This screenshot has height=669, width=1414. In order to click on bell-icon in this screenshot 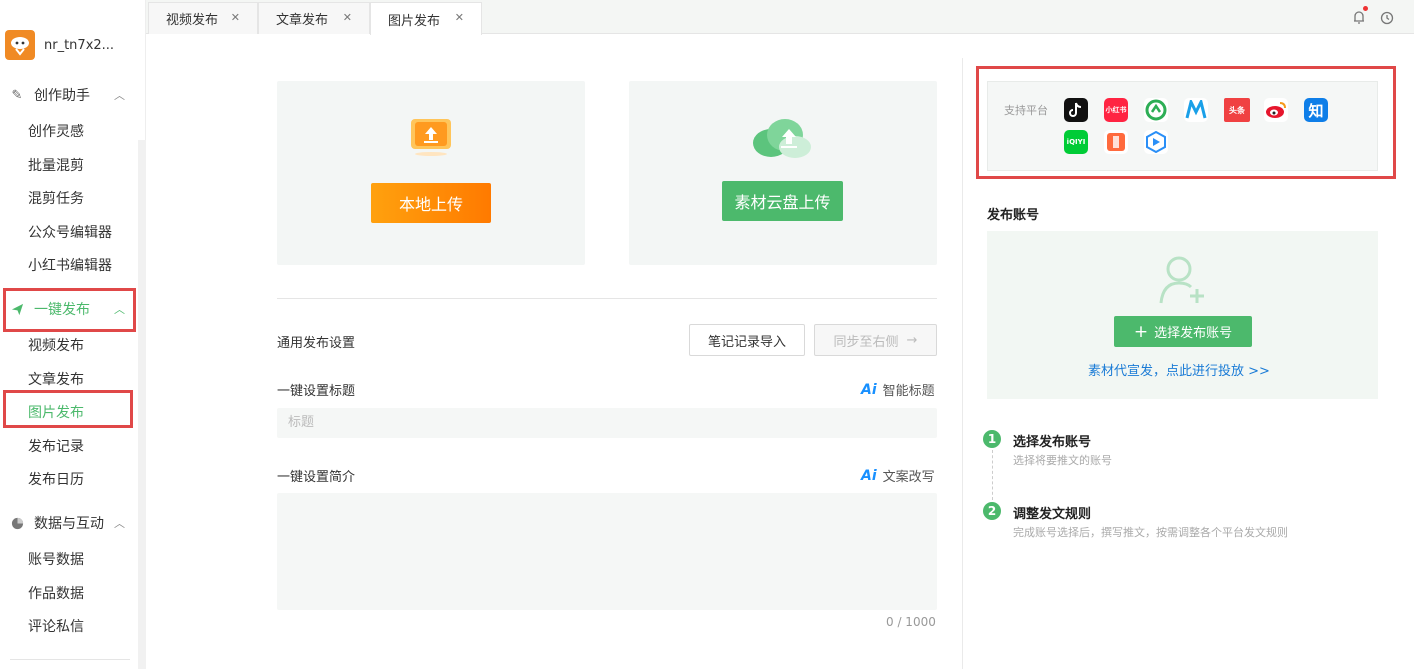, I will do `click(1360, 17)`.